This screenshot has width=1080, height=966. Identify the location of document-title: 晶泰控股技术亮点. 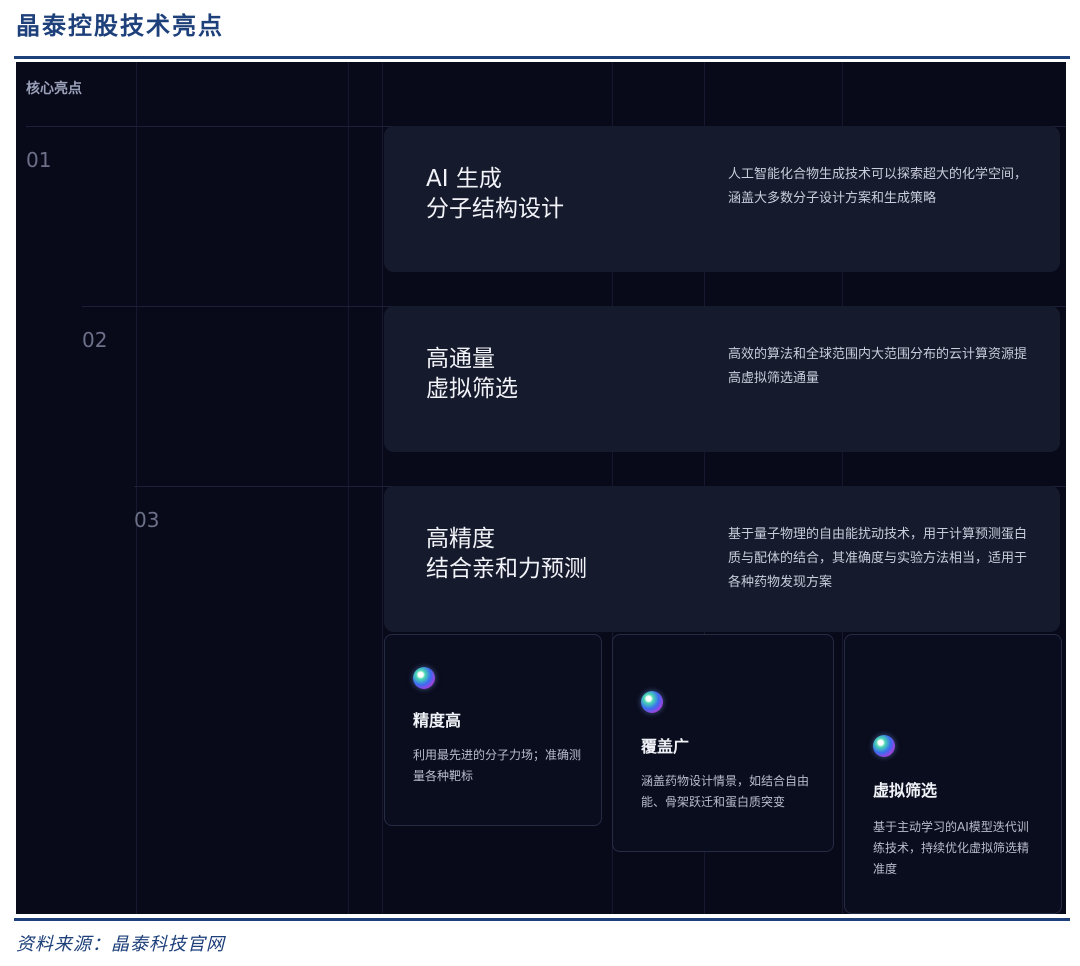
(120, 25).